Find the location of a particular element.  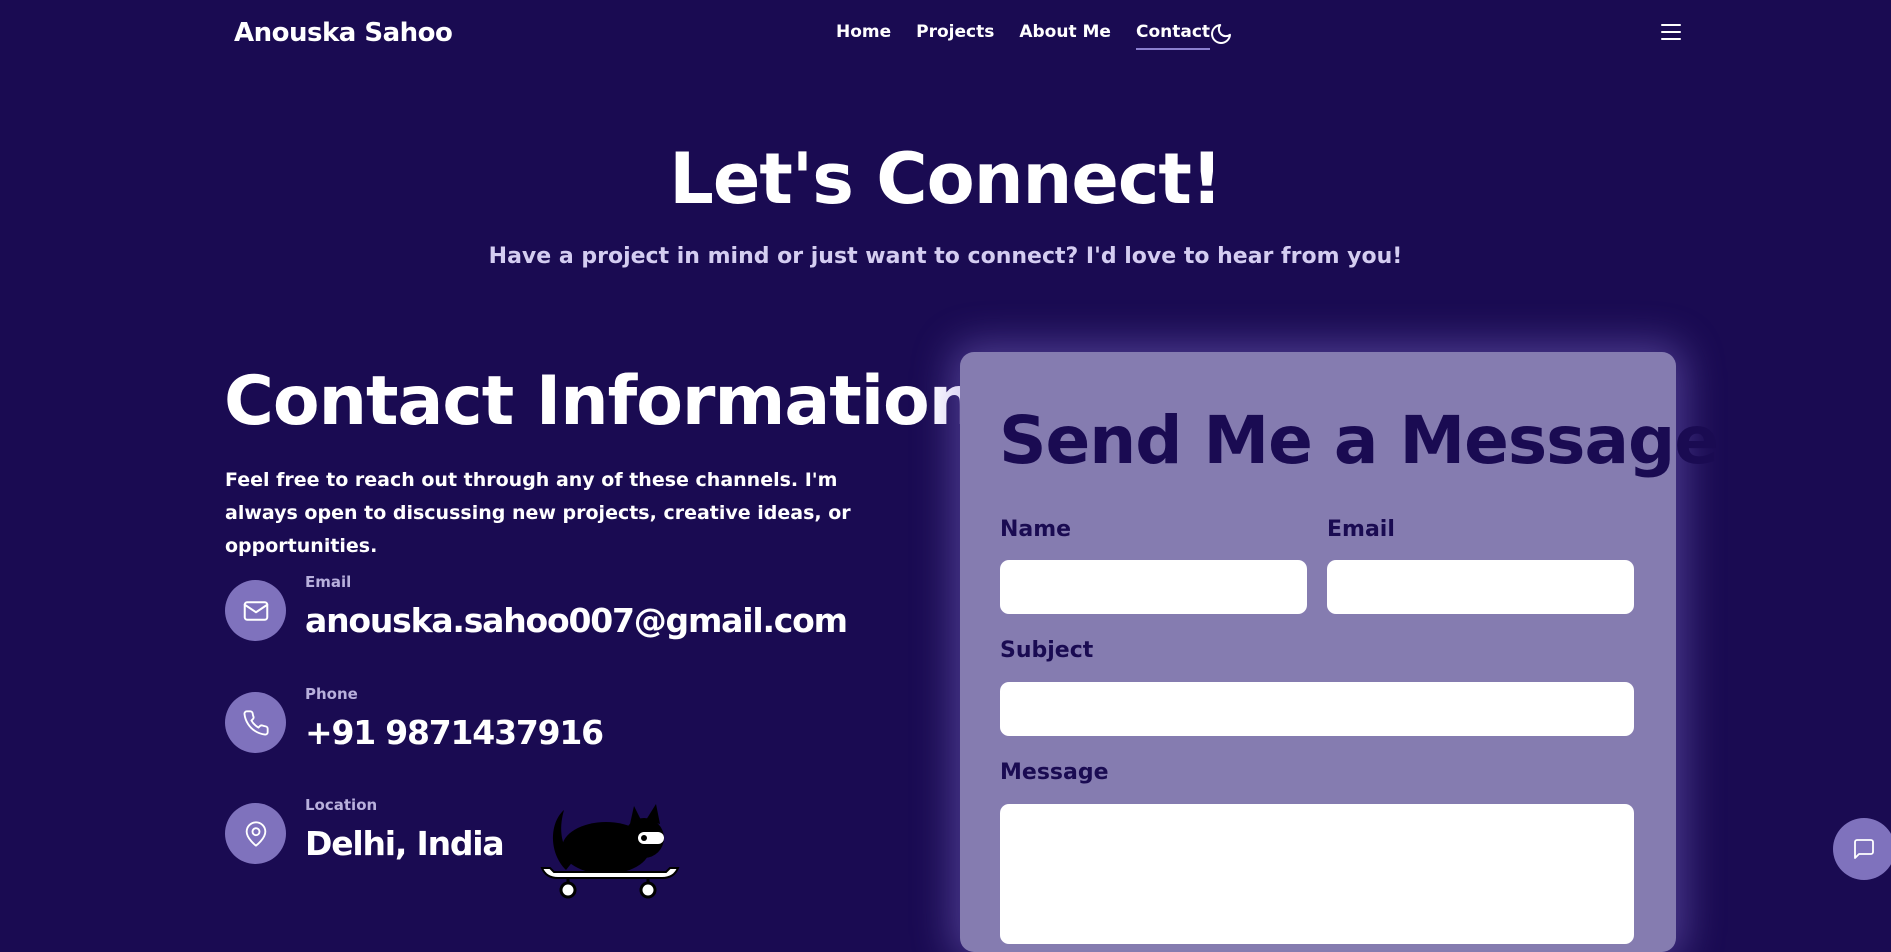

contact-item-label: Phone is located at coordinates (331, 694).